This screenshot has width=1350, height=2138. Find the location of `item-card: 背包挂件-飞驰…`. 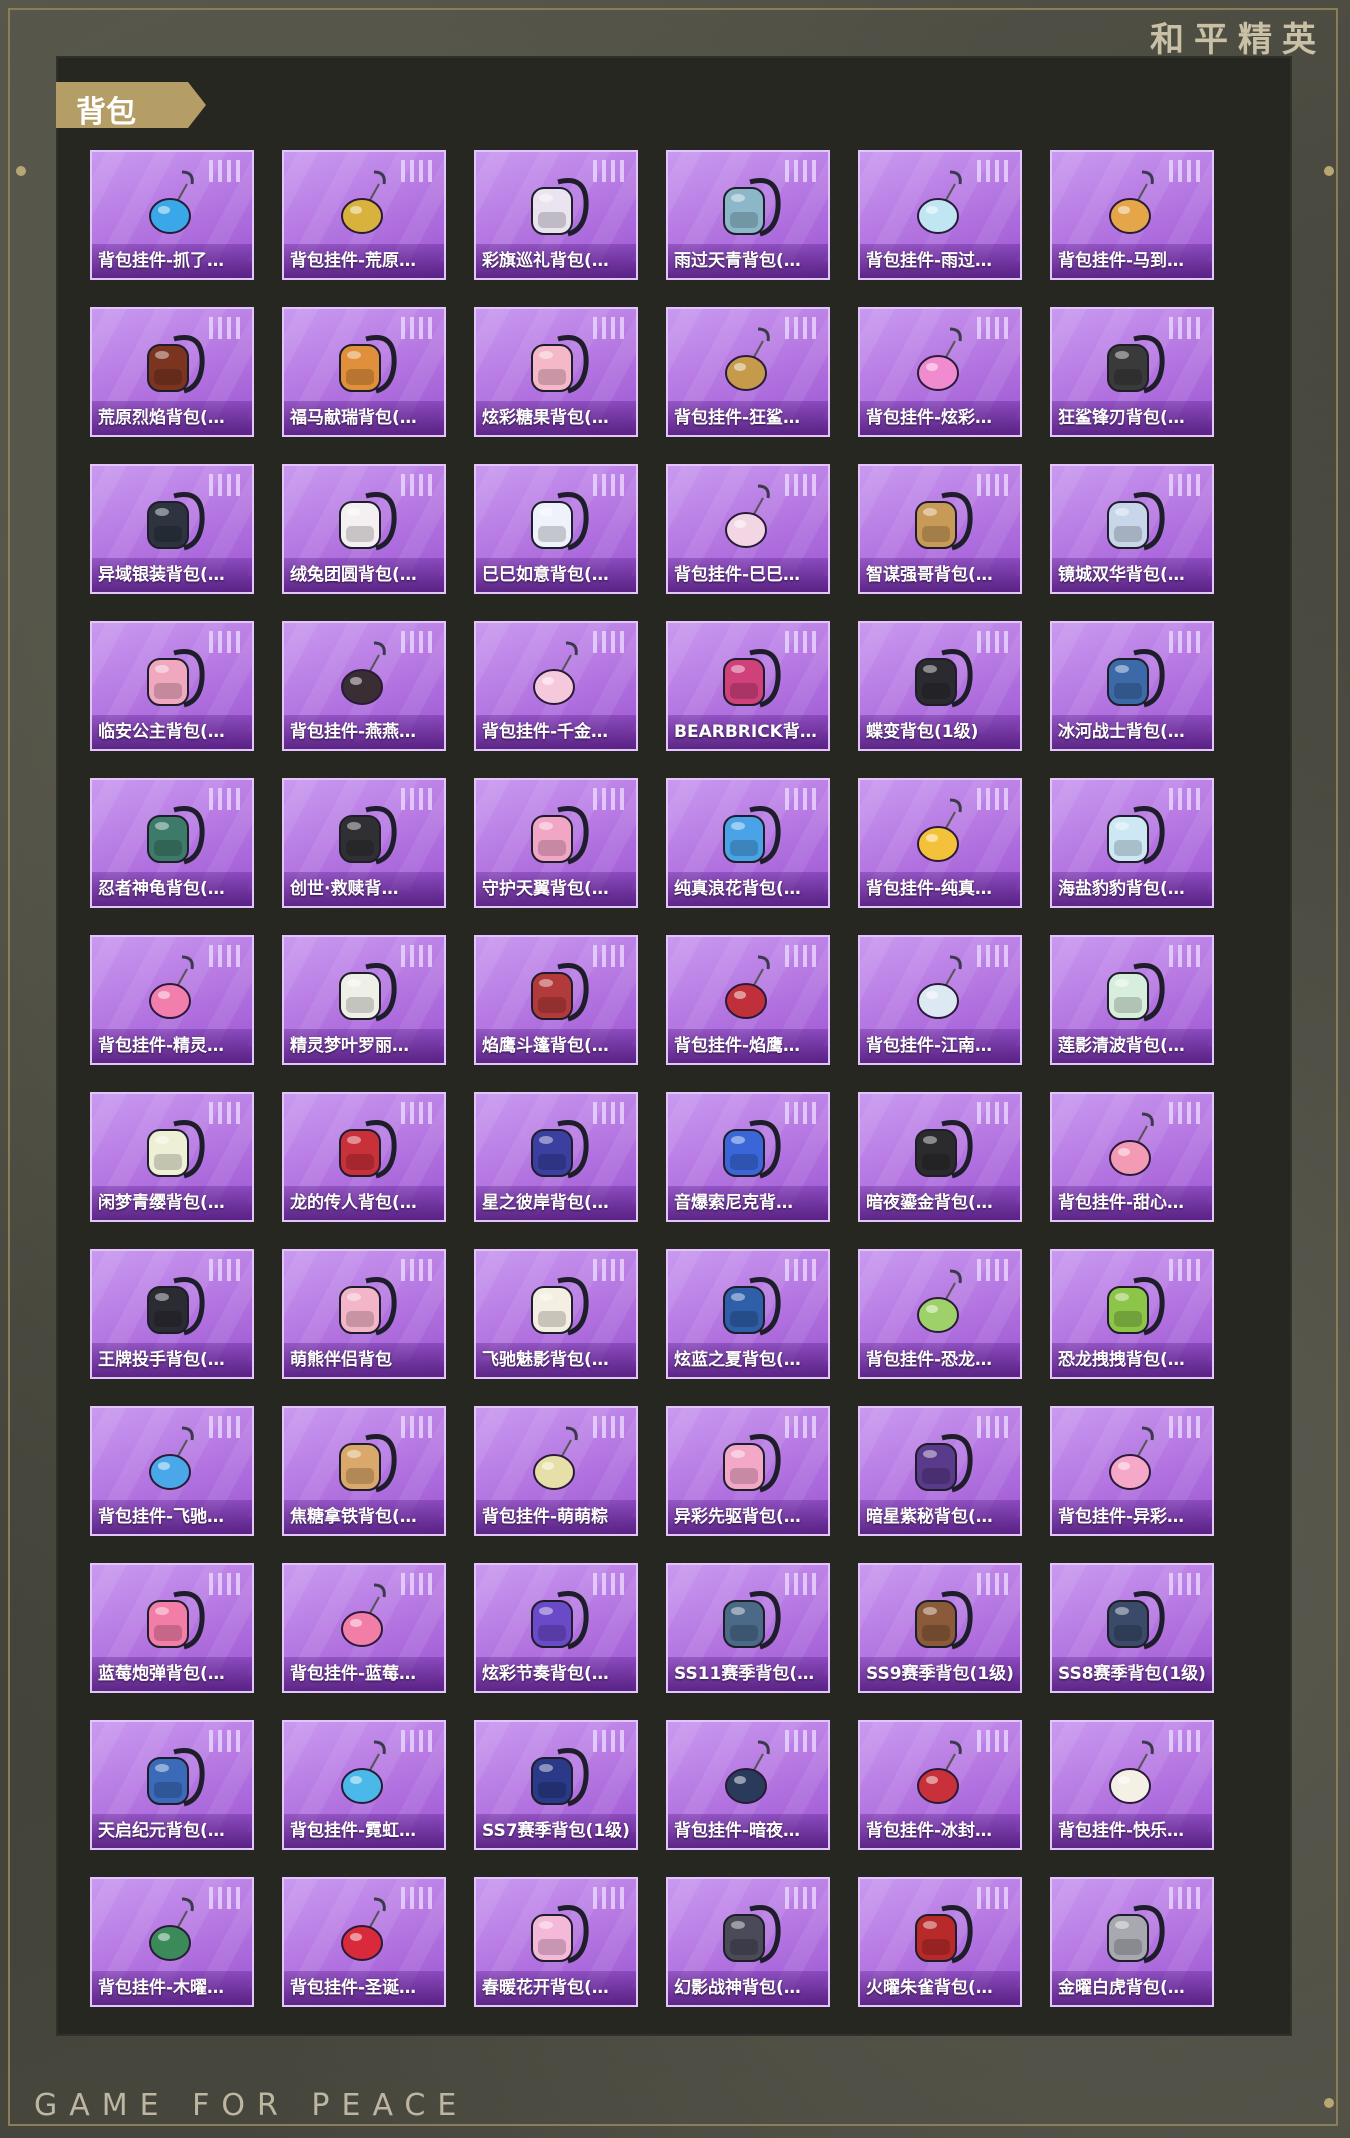

item-card: 背包挂件-飞驰… is located at coordinates (172, 1471).